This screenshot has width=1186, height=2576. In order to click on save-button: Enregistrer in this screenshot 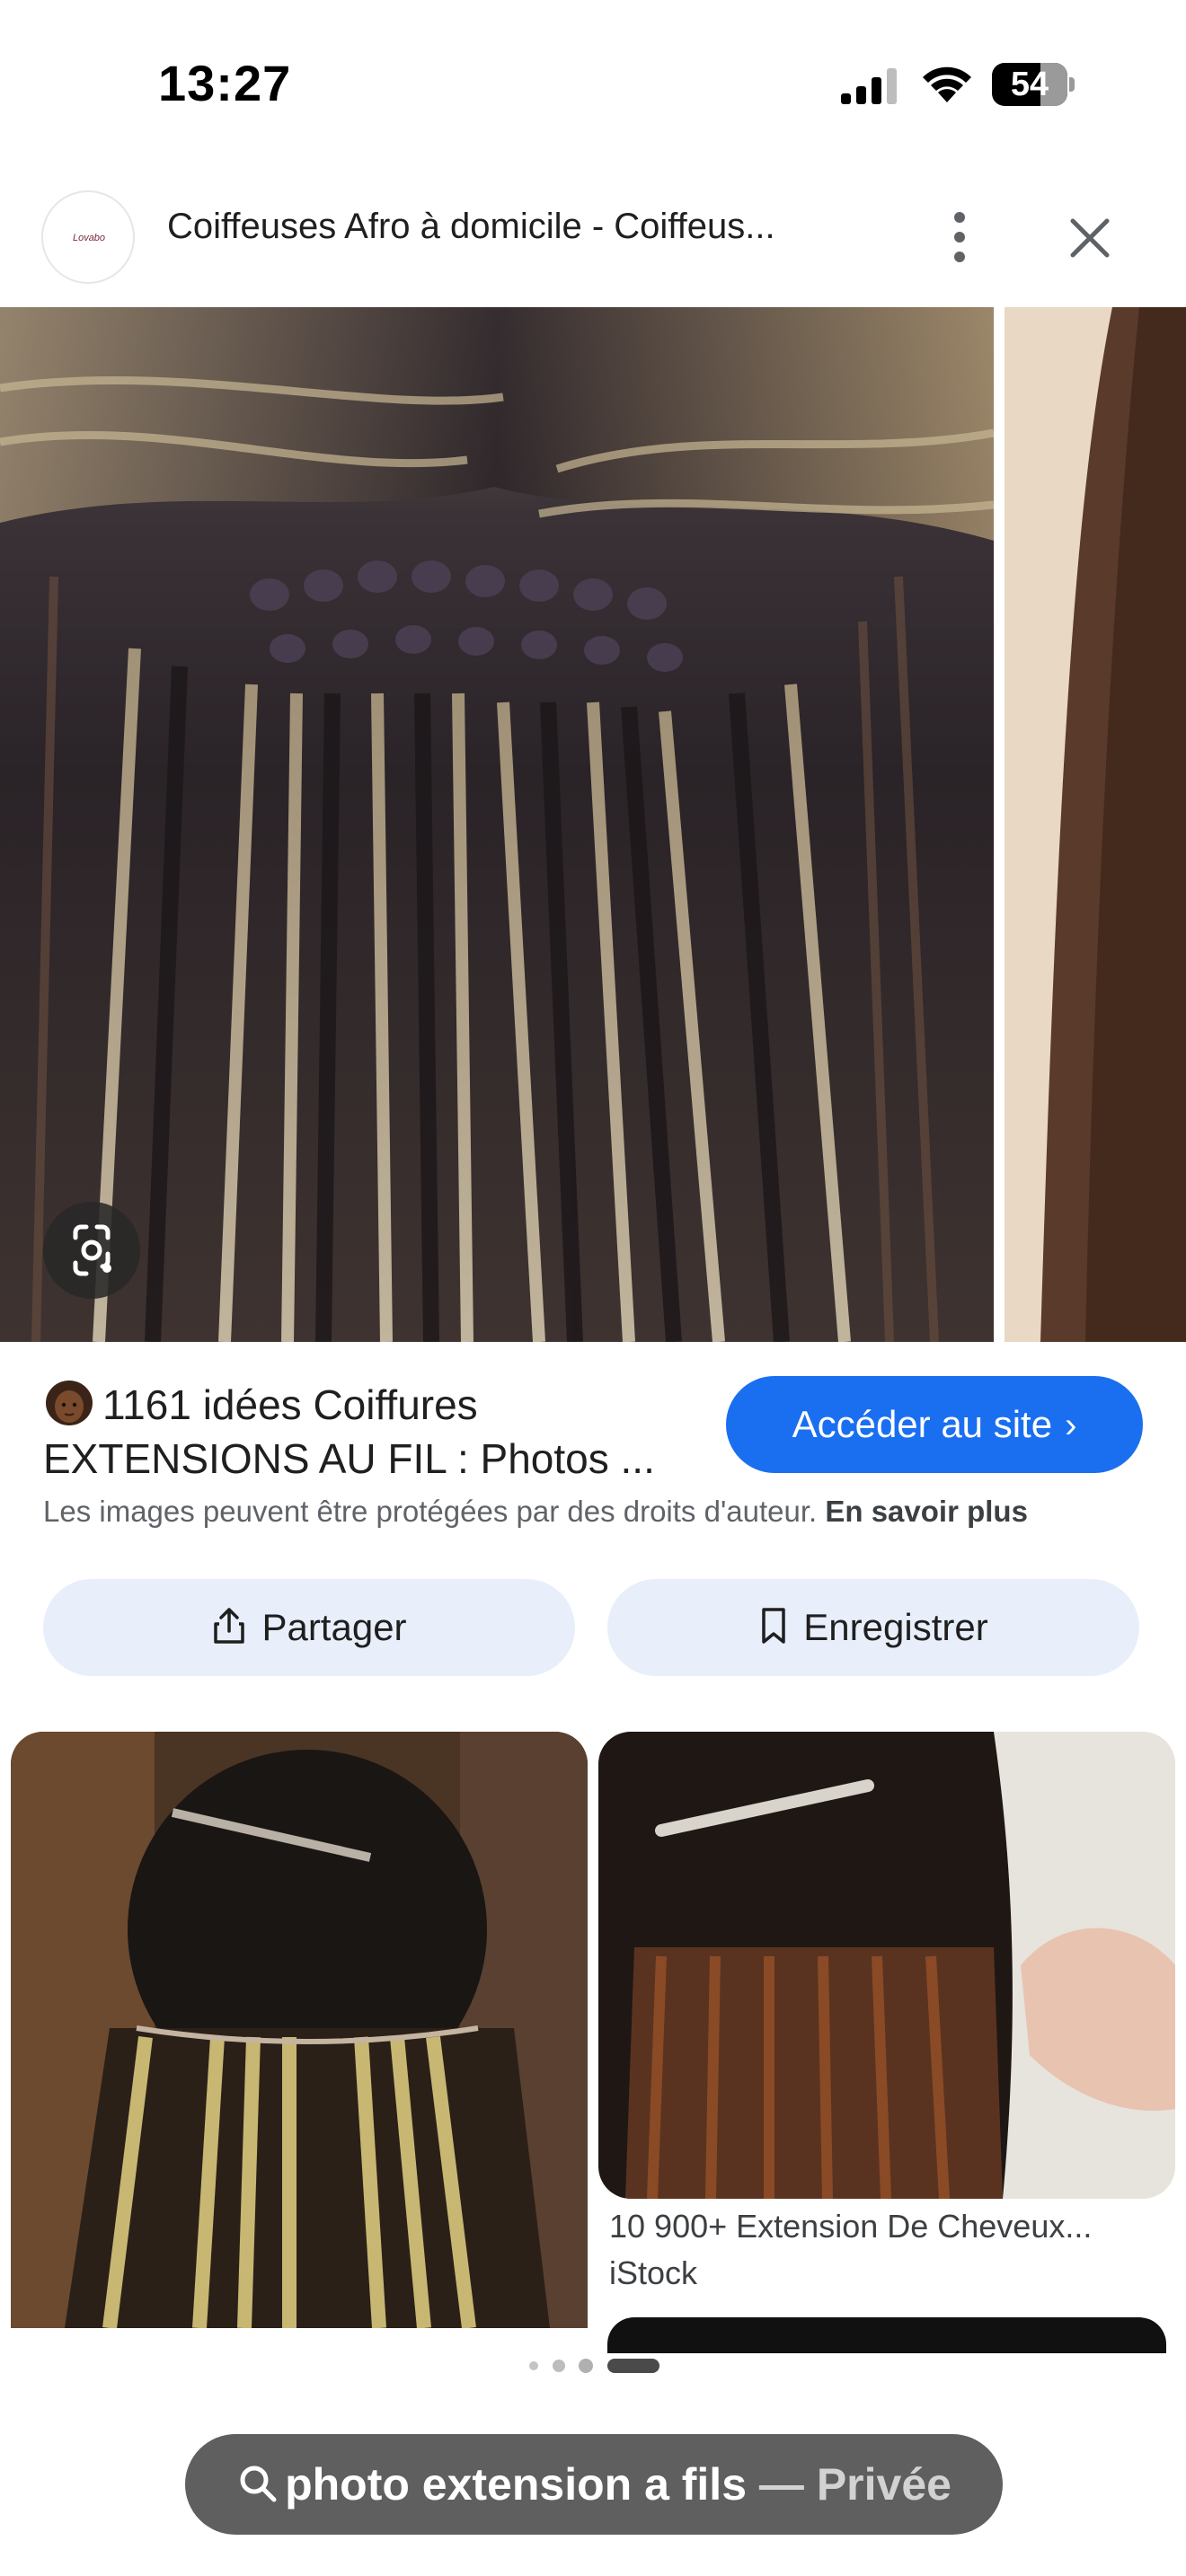, I will do `click(873, 1627)`.